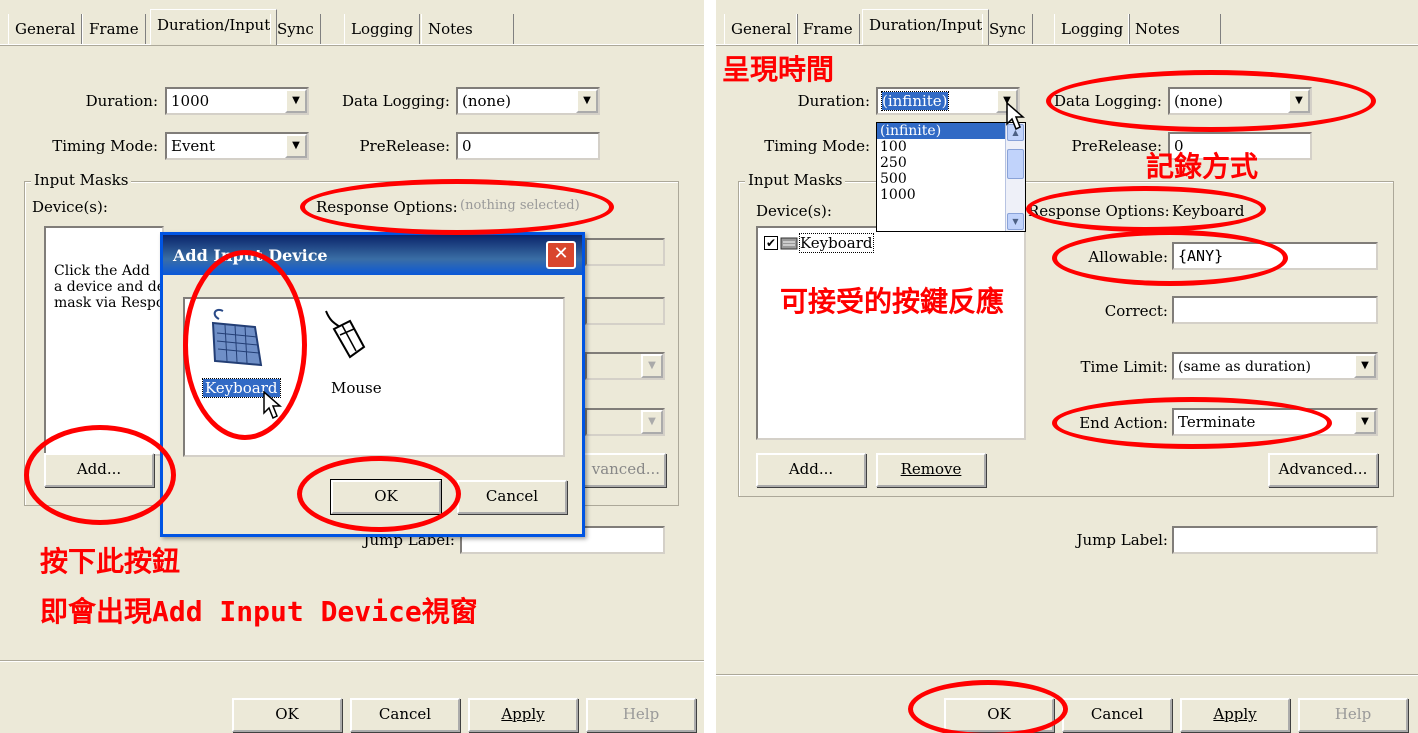  Describe the element at coordinates (250, 255) in the screenshot. I see `dialog-title: Add Input Device` at that location.